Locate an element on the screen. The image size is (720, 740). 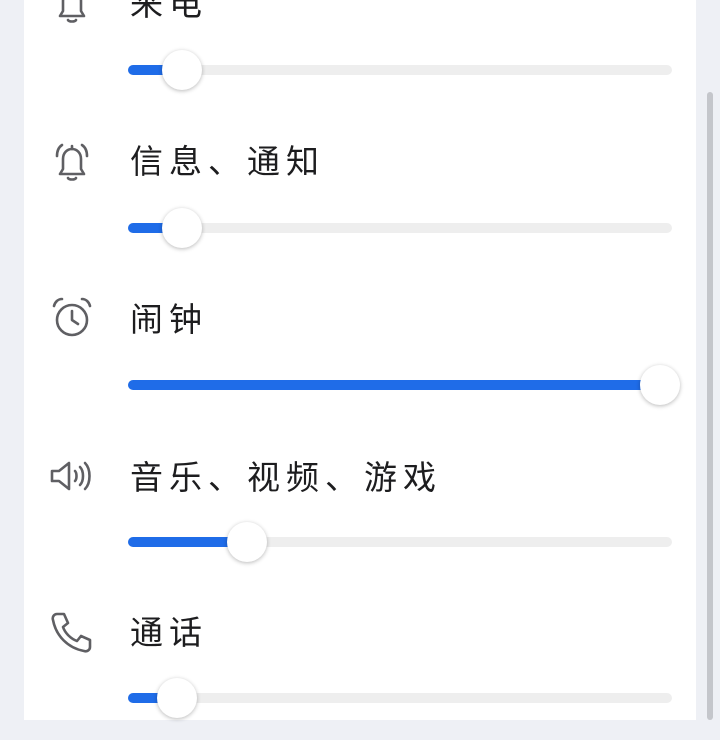
bell-ringing-icon is located at coordinates (72, 162).